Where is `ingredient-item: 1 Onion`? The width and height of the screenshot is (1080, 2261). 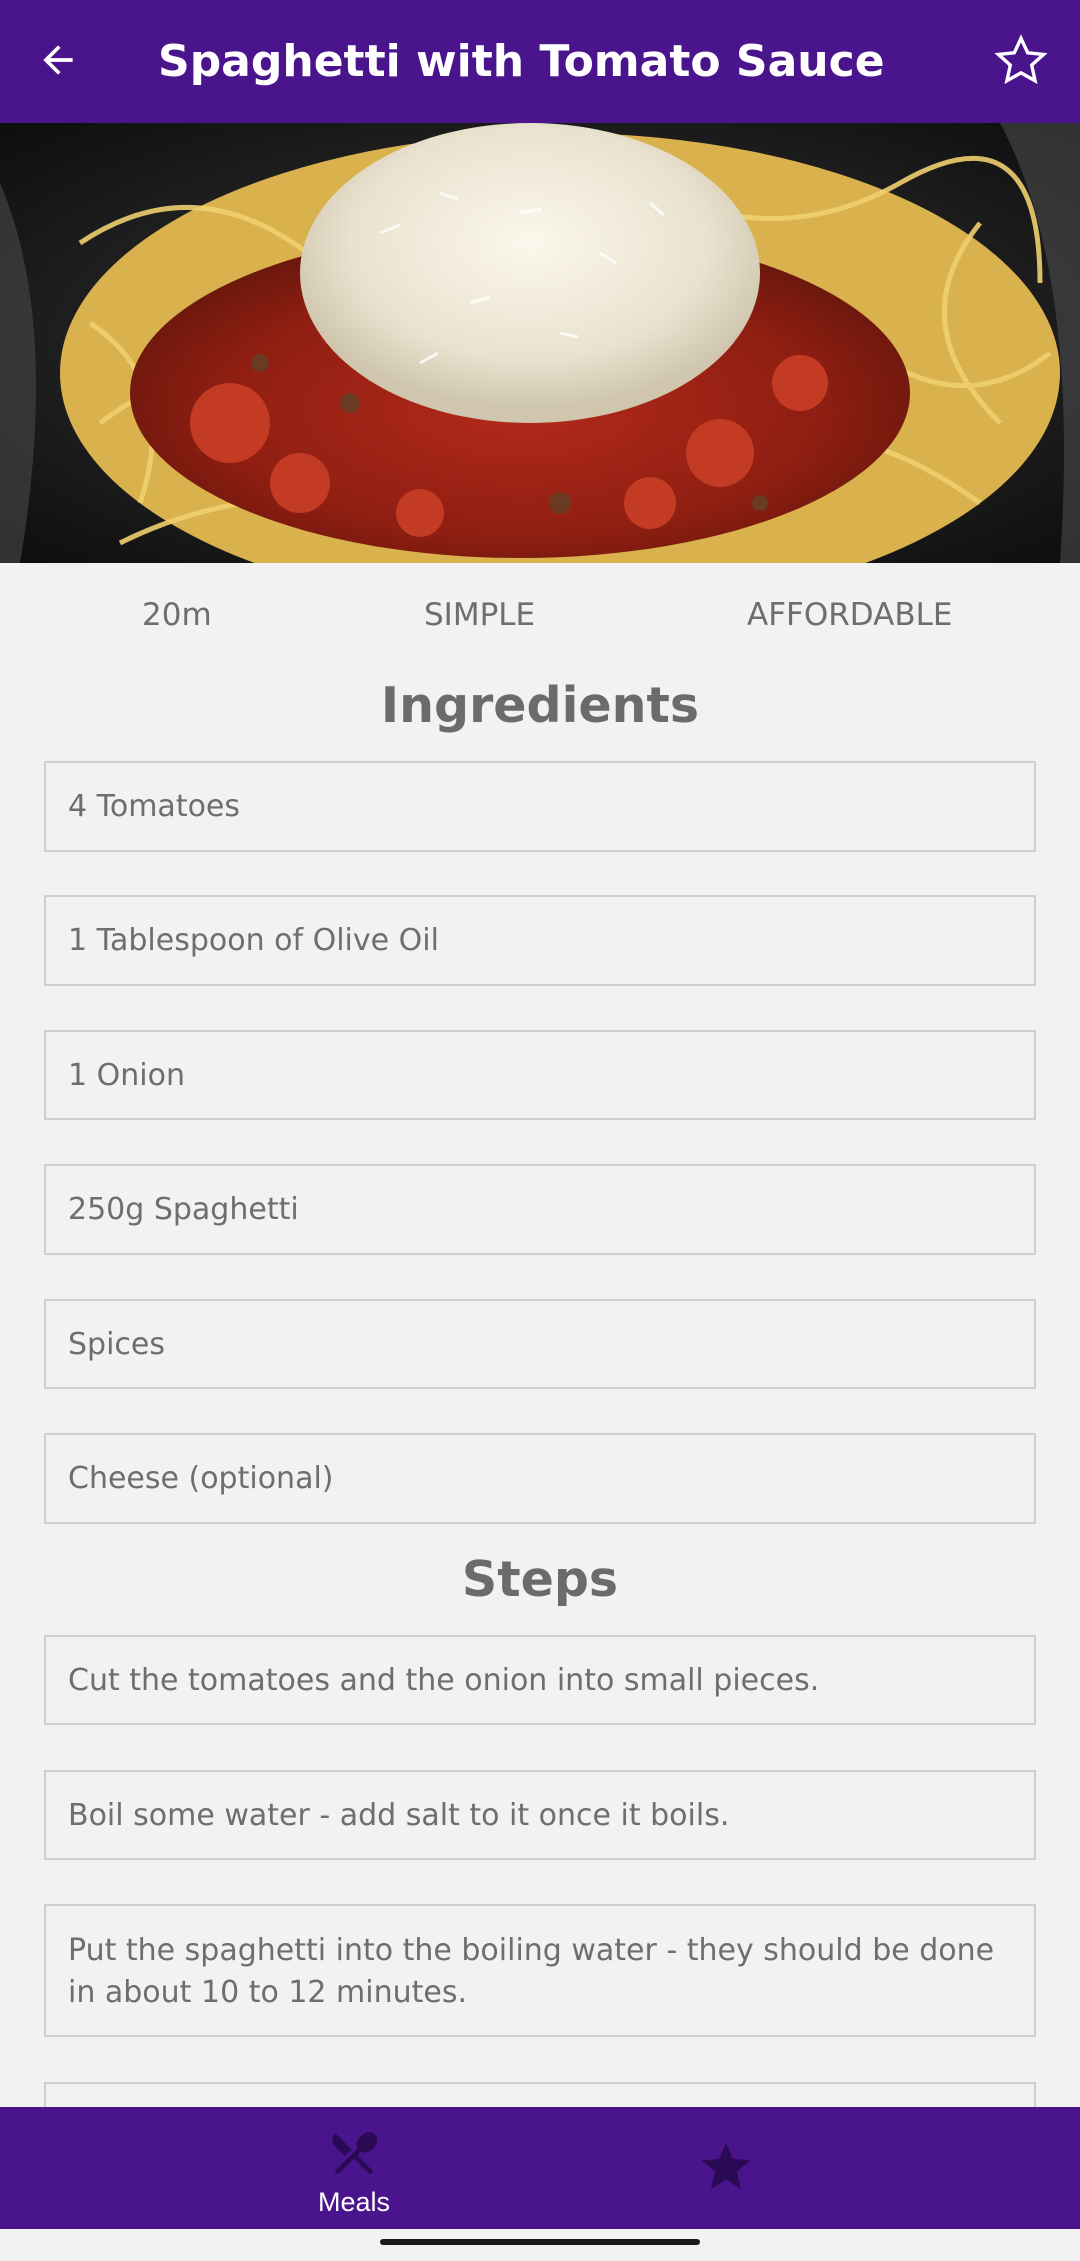 ingredient-item: 1 Onion is located at coordinates (540, 1075).